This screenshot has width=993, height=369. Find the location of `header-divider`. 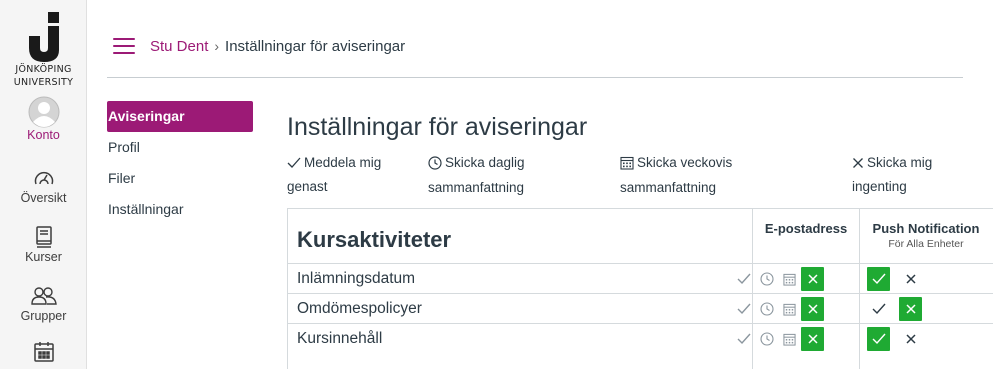

header-divider is located at coordinates (535, 77).